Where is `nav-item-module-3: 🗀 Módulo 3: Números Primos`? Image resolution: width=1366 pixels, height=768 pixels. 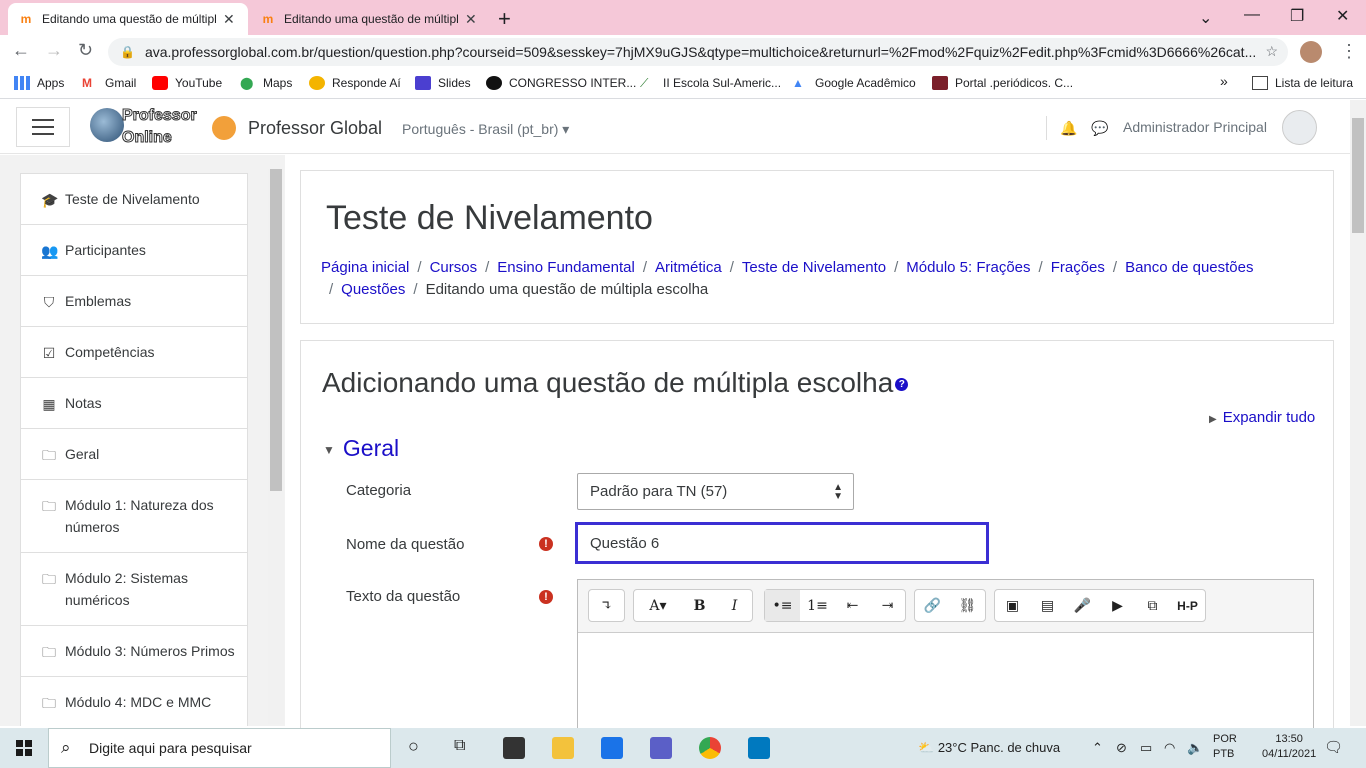
nav-item-module-3: 🗀 Módulo 3: Números Primos is located at coordinates (134, 651).